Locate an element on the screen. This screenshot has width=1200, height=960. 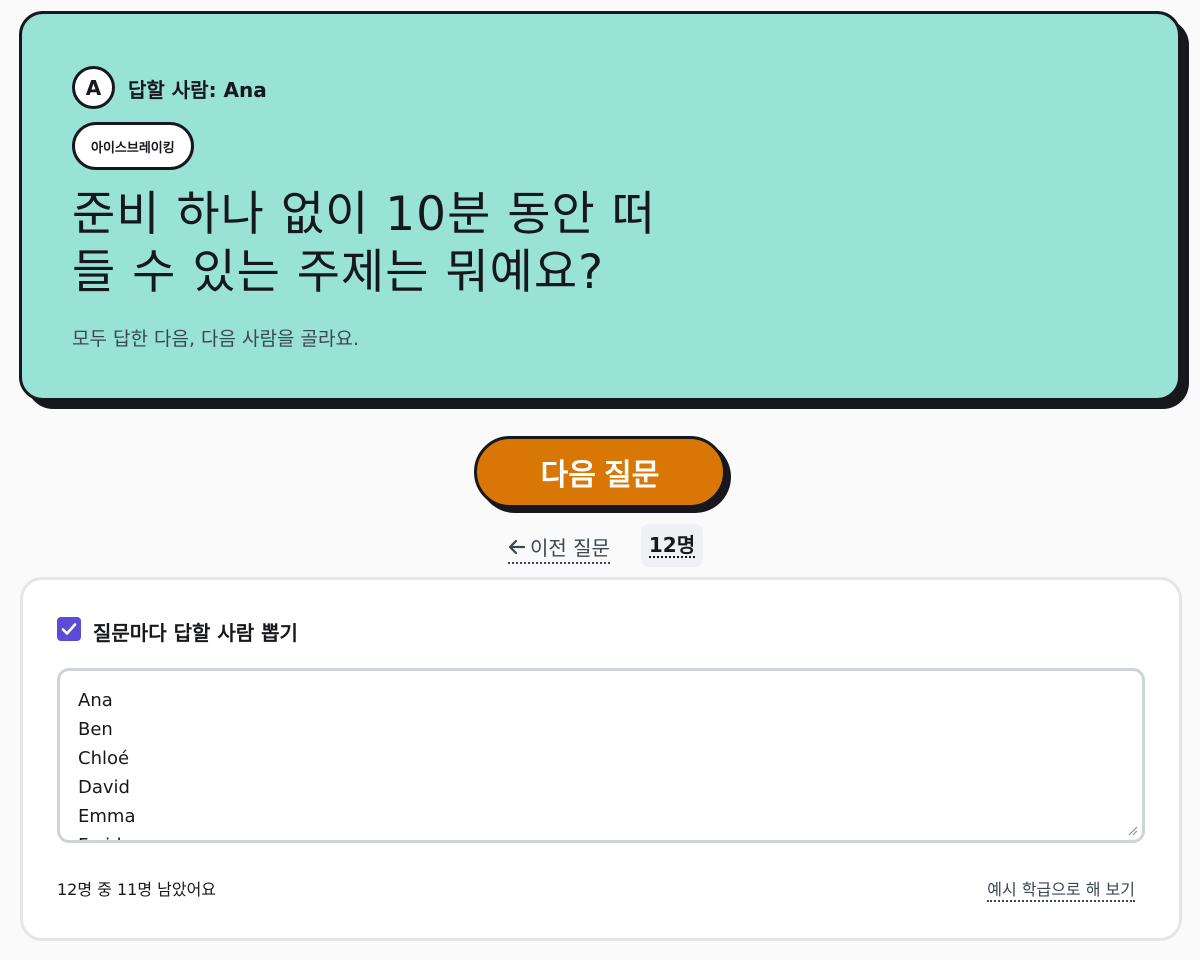
pick-responder-checkbox is located at coordinates (69, 629).